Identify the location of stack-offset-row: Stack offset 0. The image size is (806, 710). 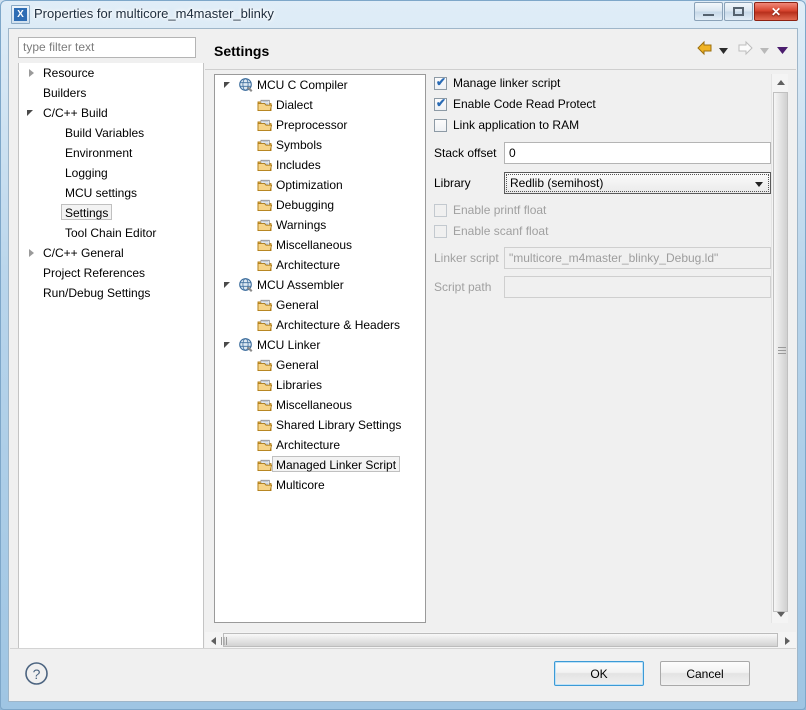
(602, 154).